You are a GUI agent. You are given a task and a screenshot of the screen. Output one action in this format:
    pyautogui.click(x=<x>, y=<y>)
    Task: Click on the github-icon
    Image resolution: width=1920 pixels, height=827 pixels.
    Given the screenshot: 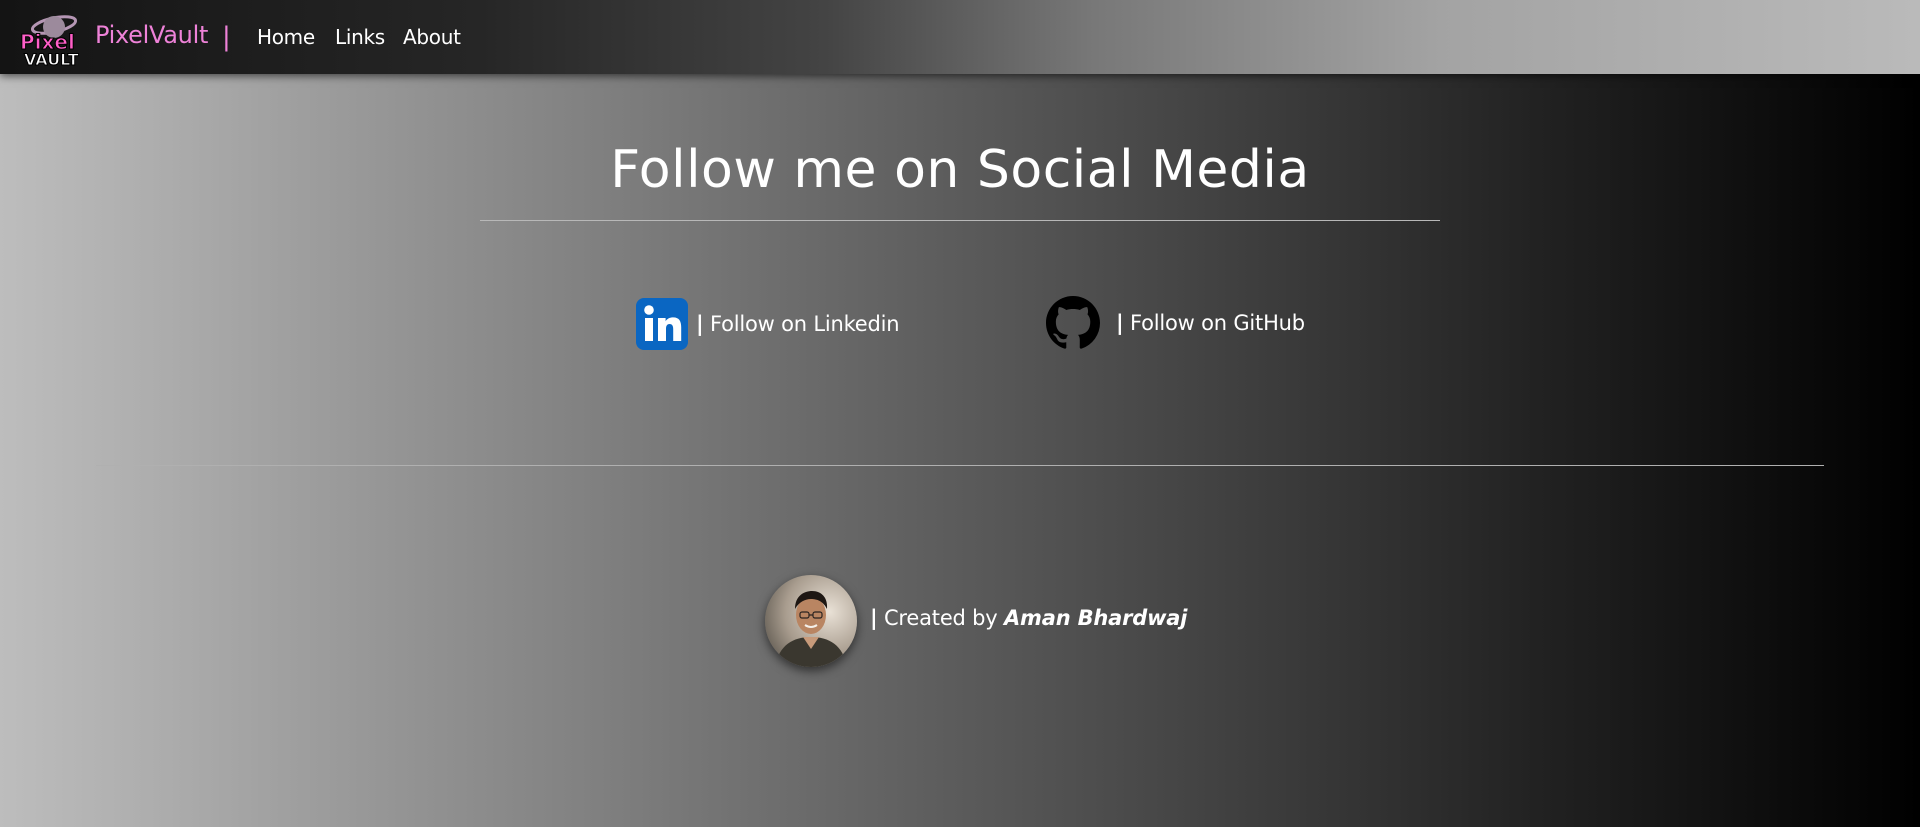 What is the action you would take?
    pyautogui.click(x=1073, y=322)
    